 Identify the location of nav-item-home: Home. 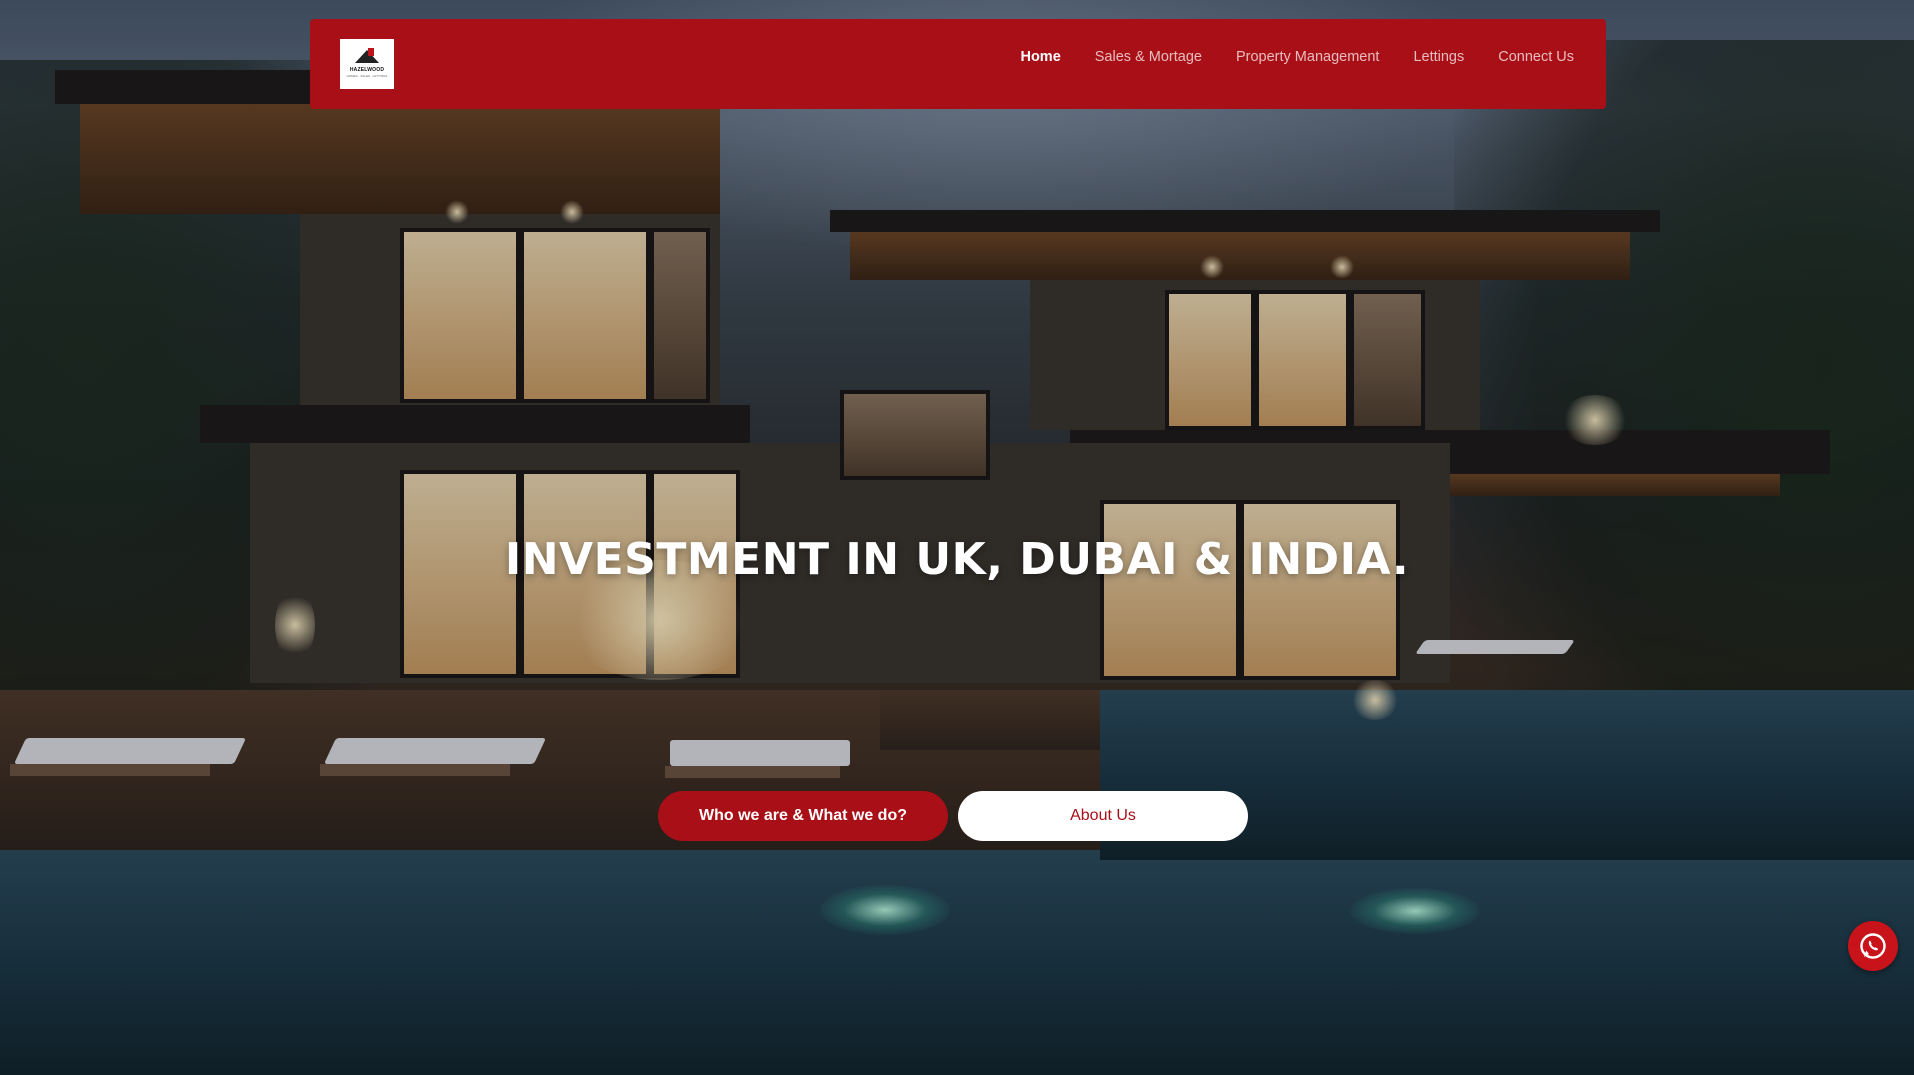
(1040, 57).